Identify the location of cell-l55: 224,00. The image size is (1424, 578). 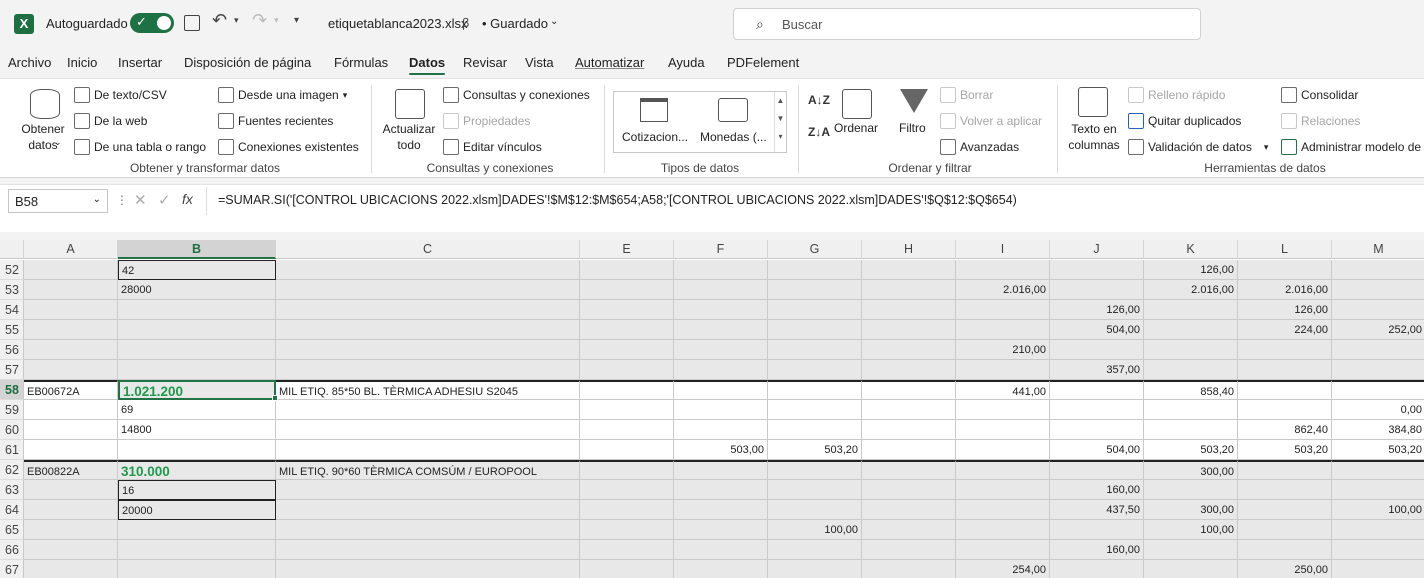
(1285, 330).